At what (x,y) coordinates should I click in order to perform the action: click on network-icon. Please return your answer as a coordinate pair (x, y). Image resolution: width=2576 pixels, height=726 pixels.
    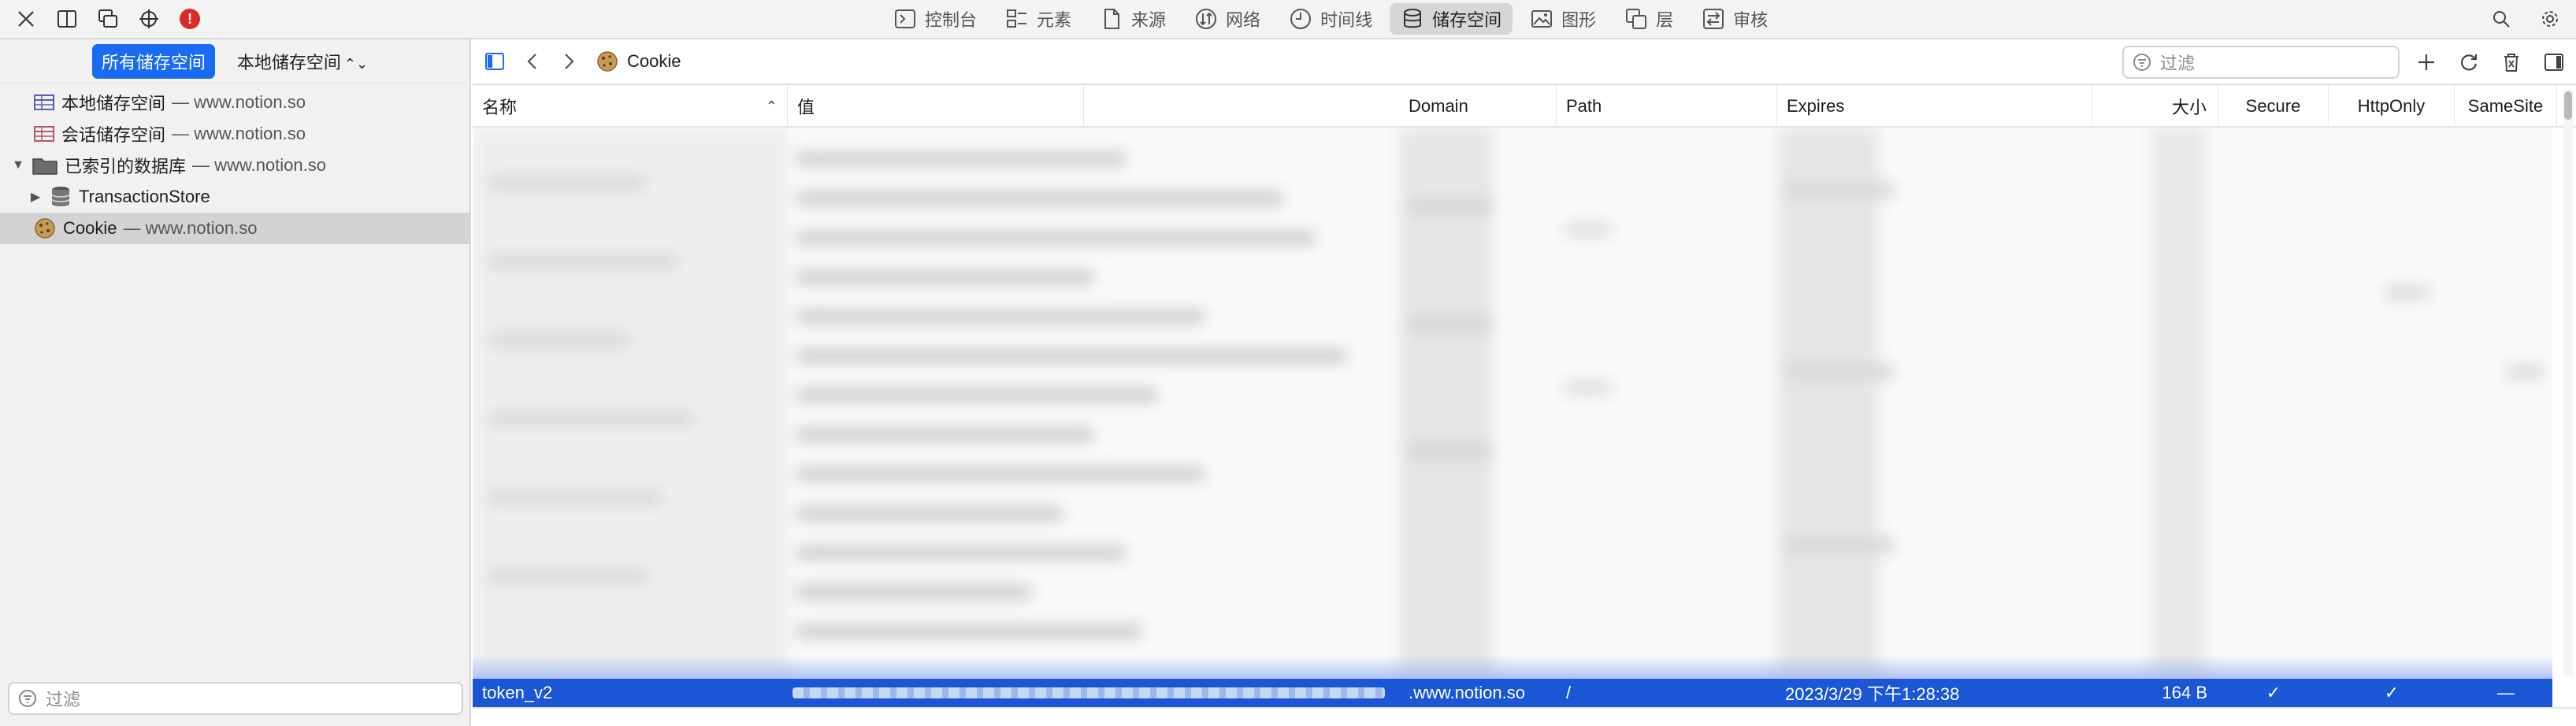
    Looking at the image, I should click on (1206, 19).